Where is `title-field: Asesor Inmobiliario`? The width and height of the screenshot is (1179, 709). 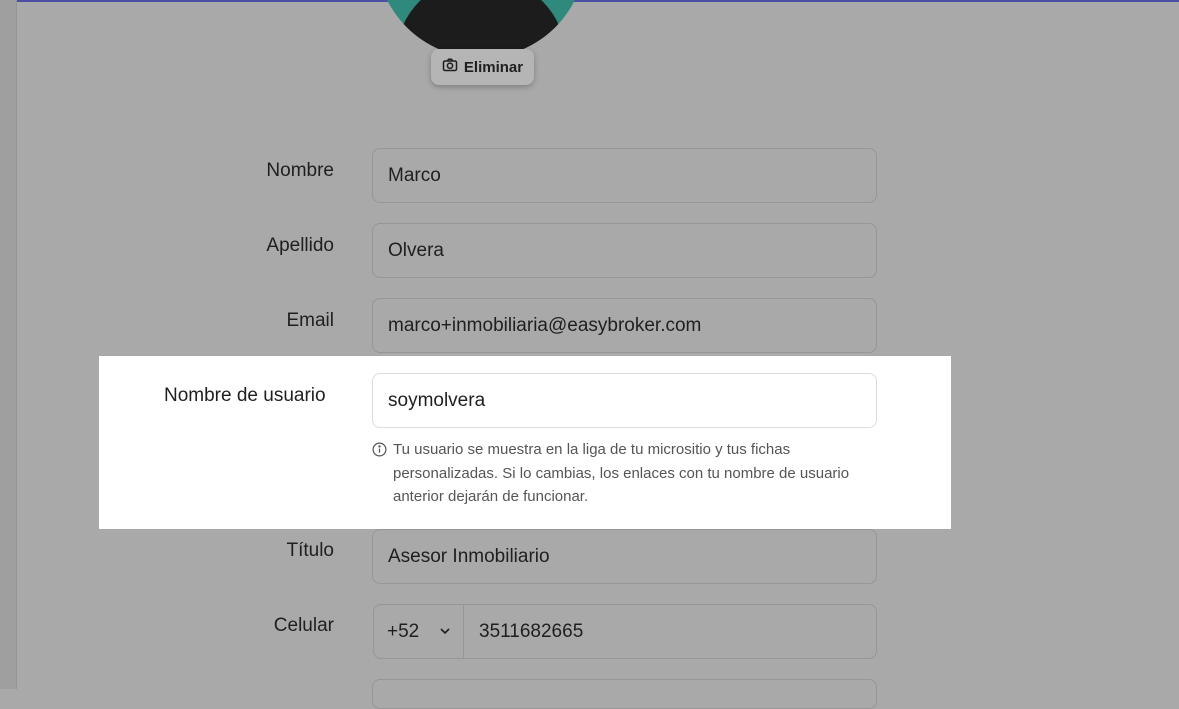
title-field: Asesor Inmobiliario is located at coordinates (624, 556).